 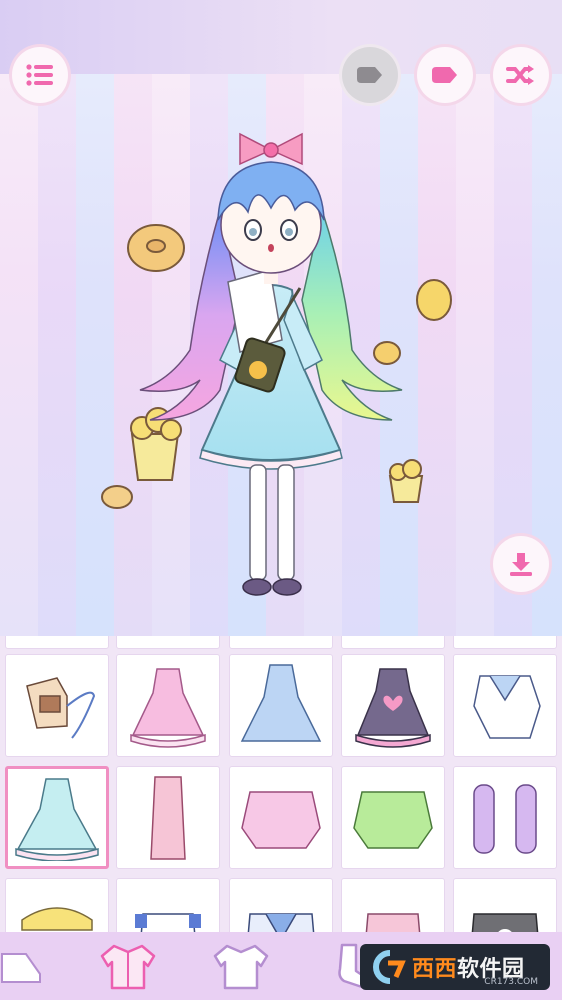 I want to click on blue-apron-top-thumb, so click(x=168, y=922).